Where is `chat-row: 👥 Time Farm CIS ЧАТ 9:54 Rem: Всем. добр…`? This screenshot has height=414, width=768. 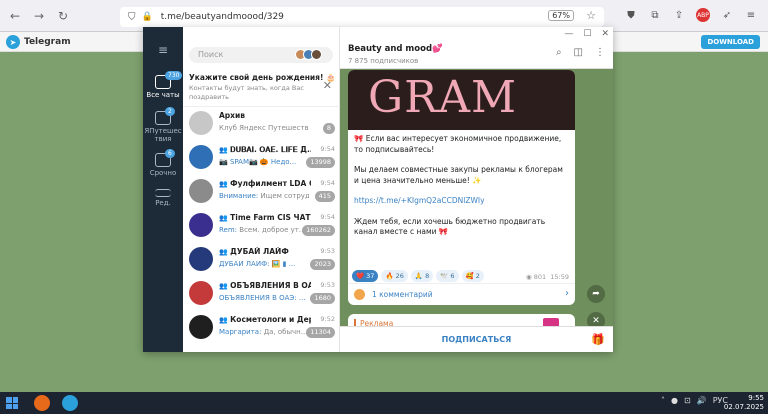 chat-row: 👥 Time Farm CIS ЧАТ 9:54 Rem: Всем. добр… is located at coordinates (261, 226).